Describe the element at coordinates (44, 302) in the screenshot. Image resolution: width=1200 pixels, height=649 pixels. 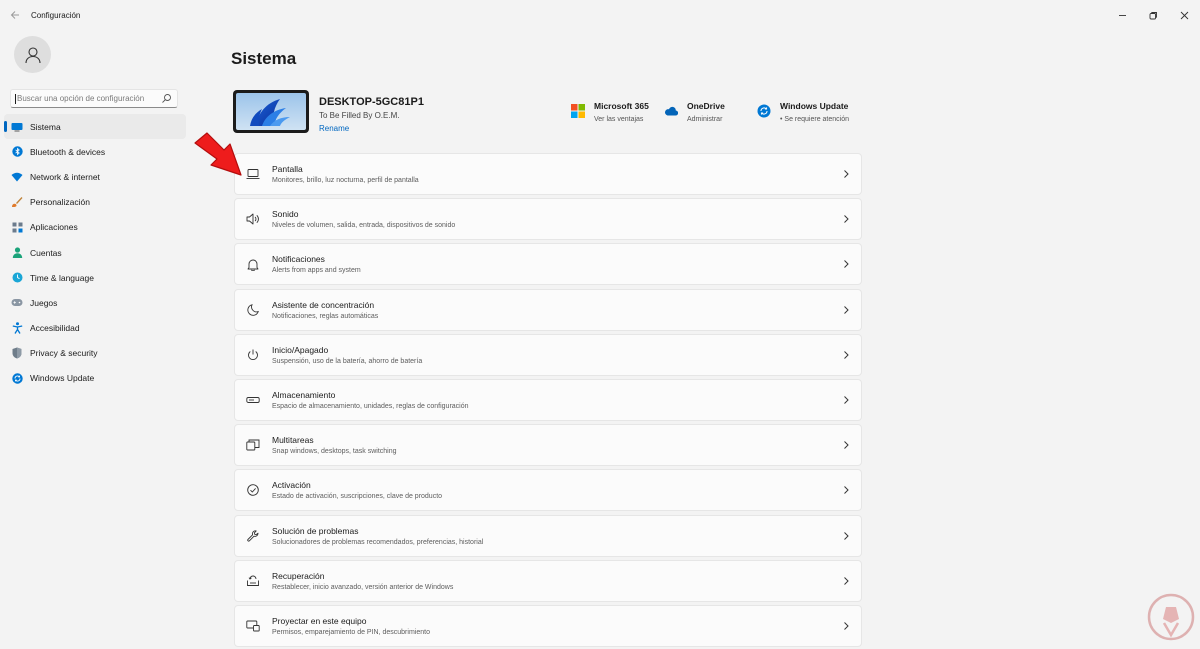
I see `sidebar-item-label: Juegos` at that location.